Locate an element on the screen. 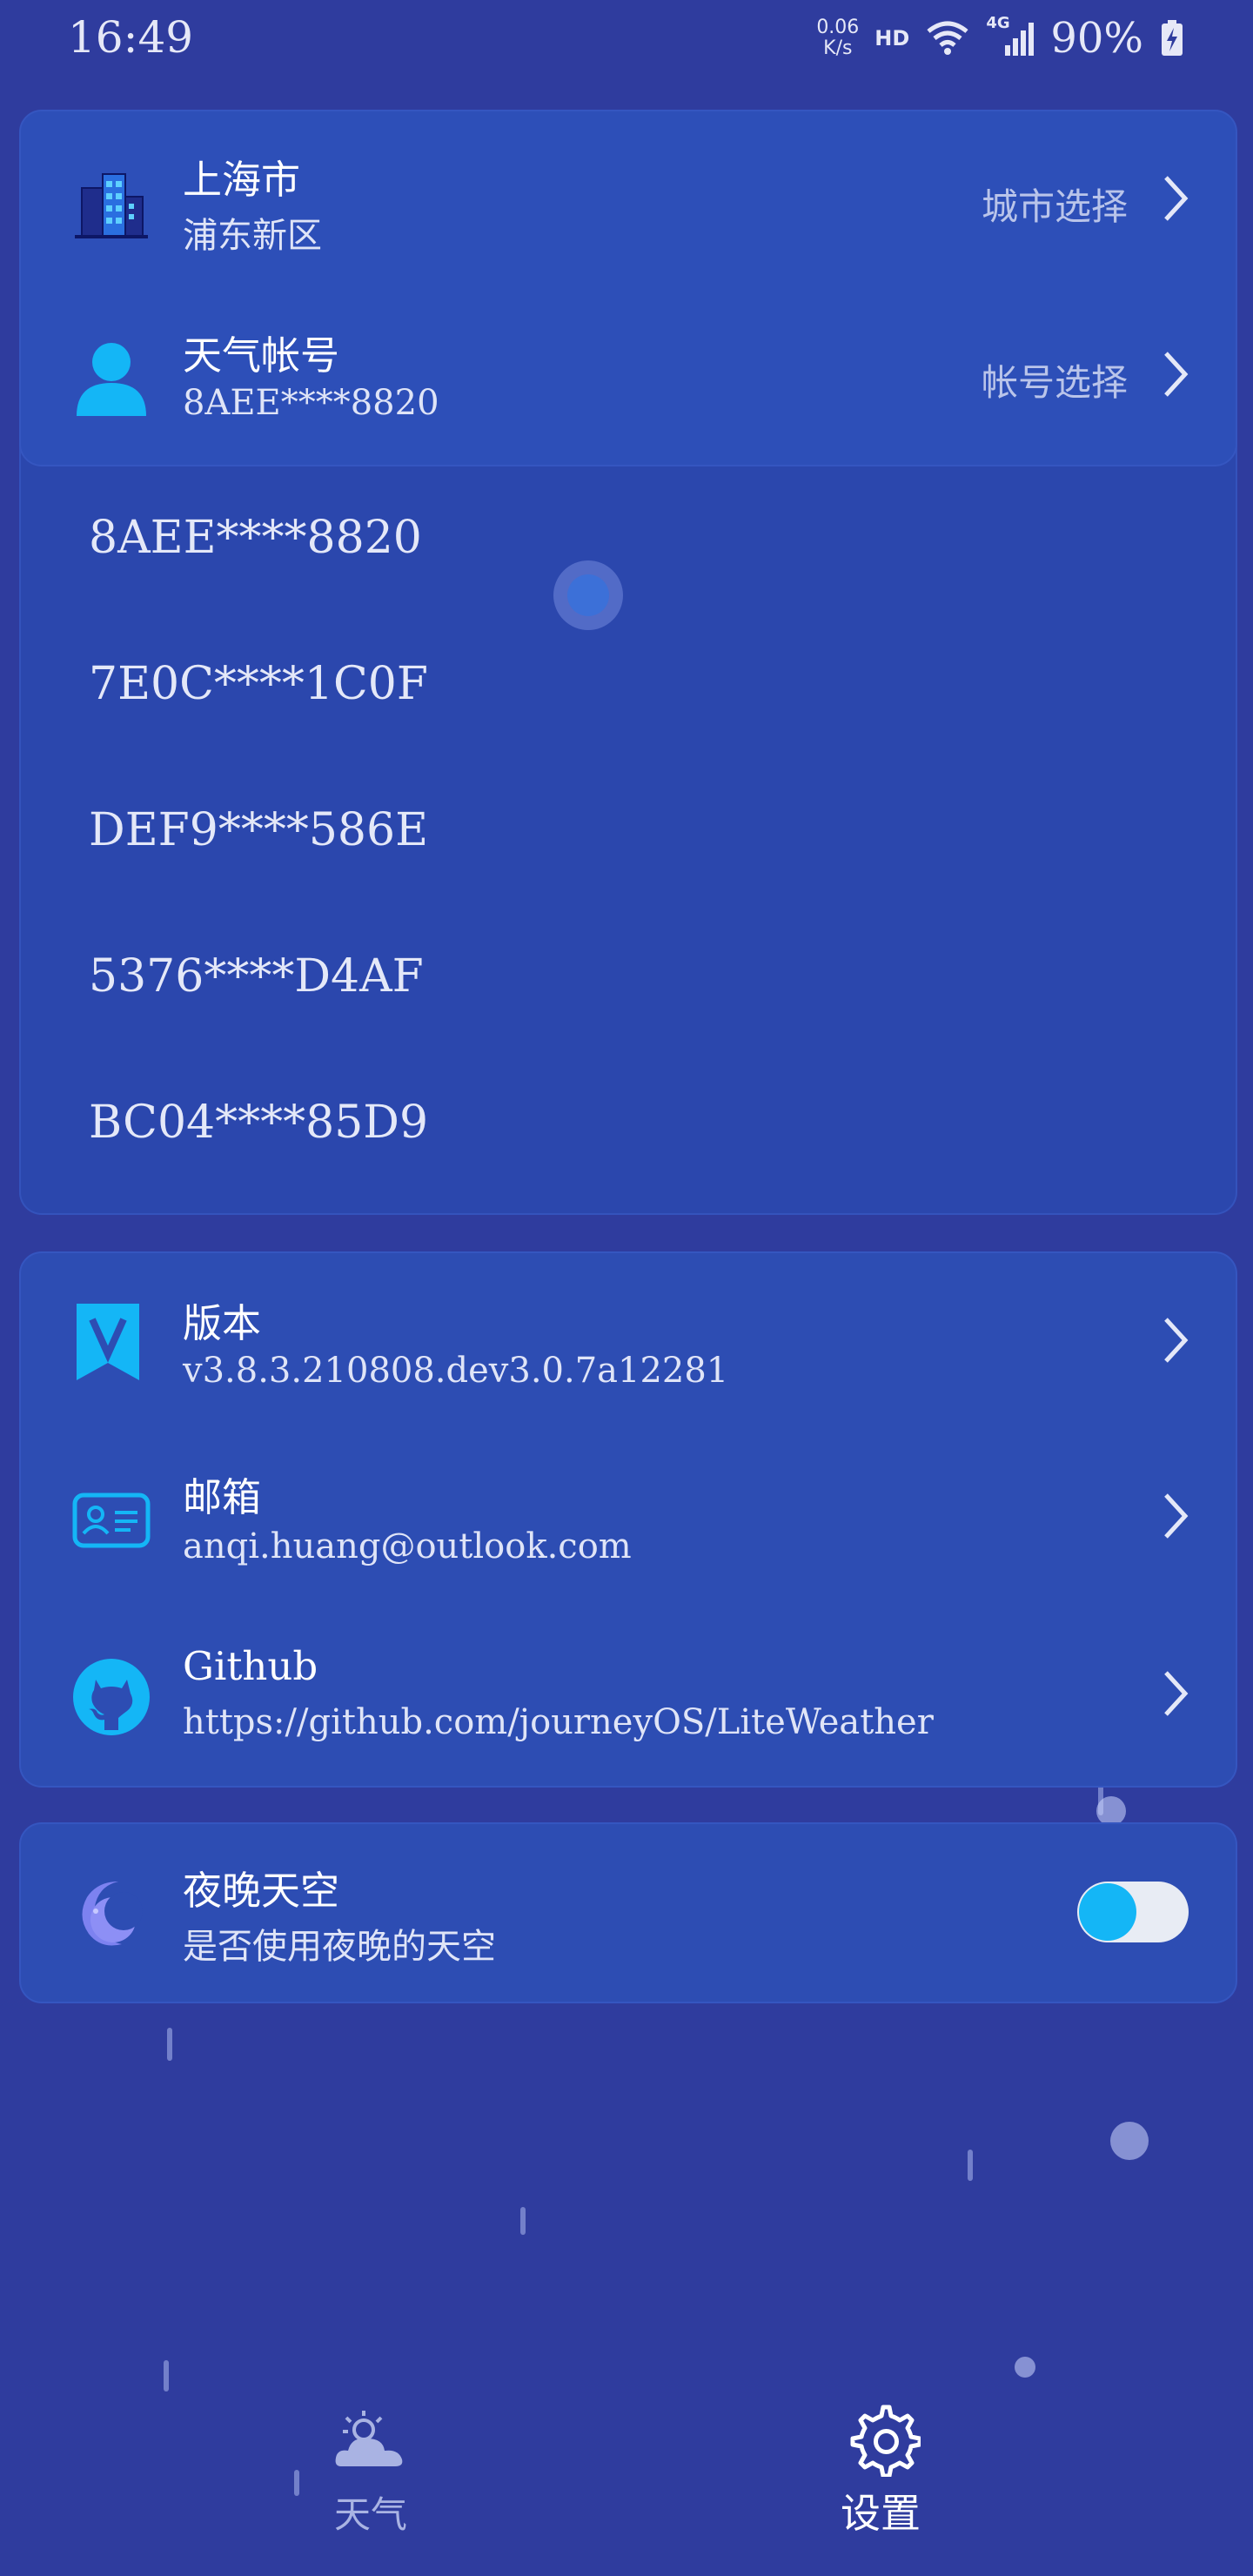 The height and width of the screenshot is (2576, 1253). account-option: DEF9****586E is located at coordinates (258, 830).